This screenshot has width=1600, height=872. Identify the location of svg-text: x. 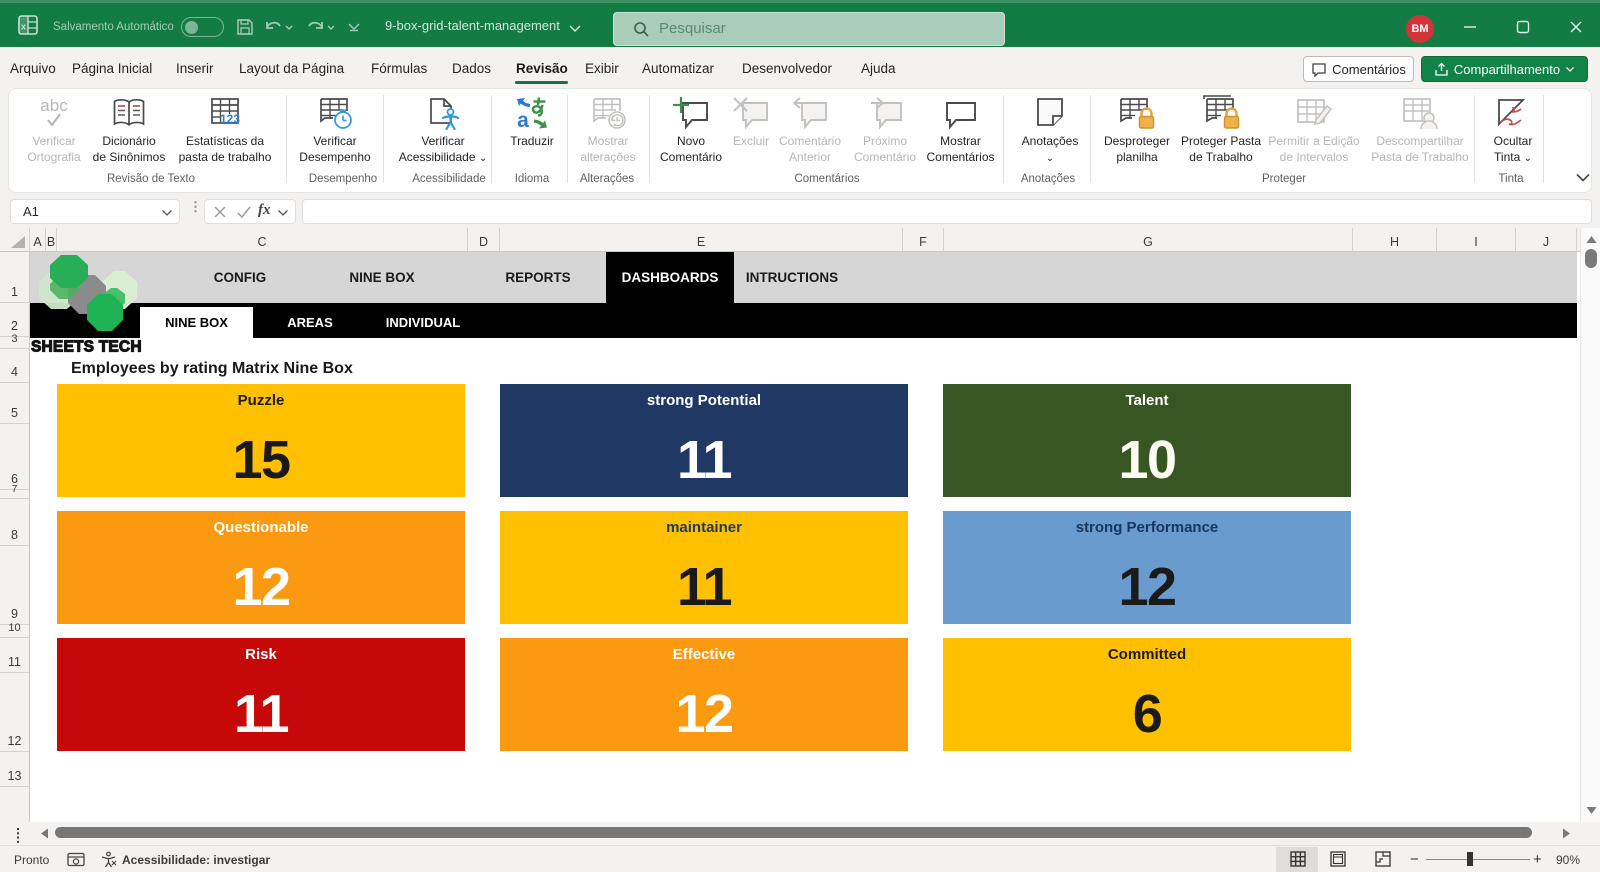
(23, 27).